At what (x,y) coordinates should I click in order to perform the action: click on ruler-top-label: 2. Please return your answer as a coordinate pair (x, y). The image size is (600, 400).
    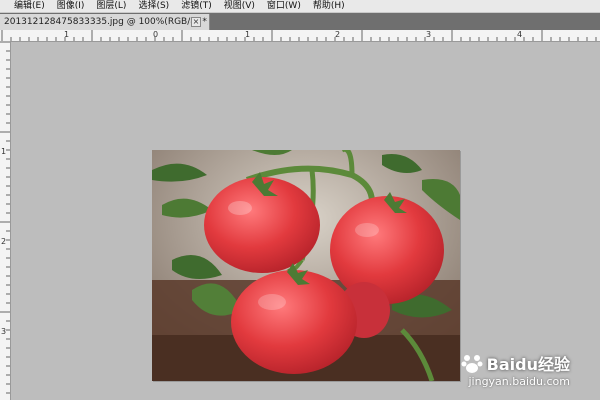
    Looking at the image, I should click on (338, 34).